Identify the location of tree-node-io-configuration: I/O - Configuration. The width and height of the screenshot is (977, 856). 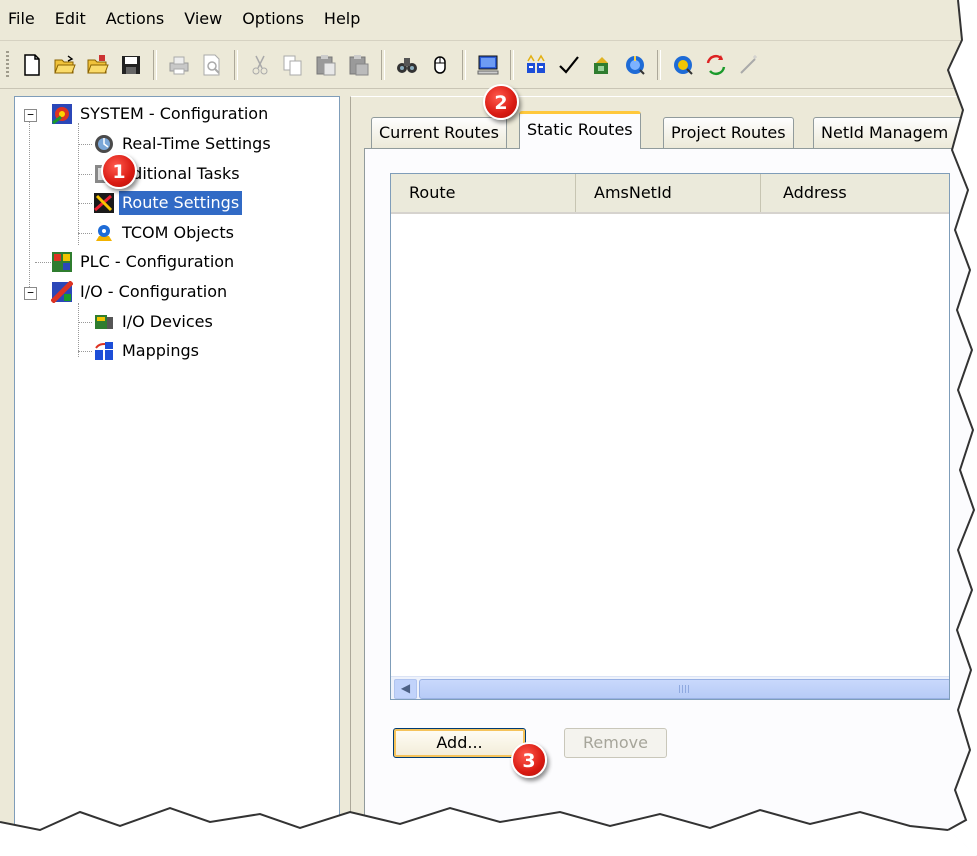
(140, 292).